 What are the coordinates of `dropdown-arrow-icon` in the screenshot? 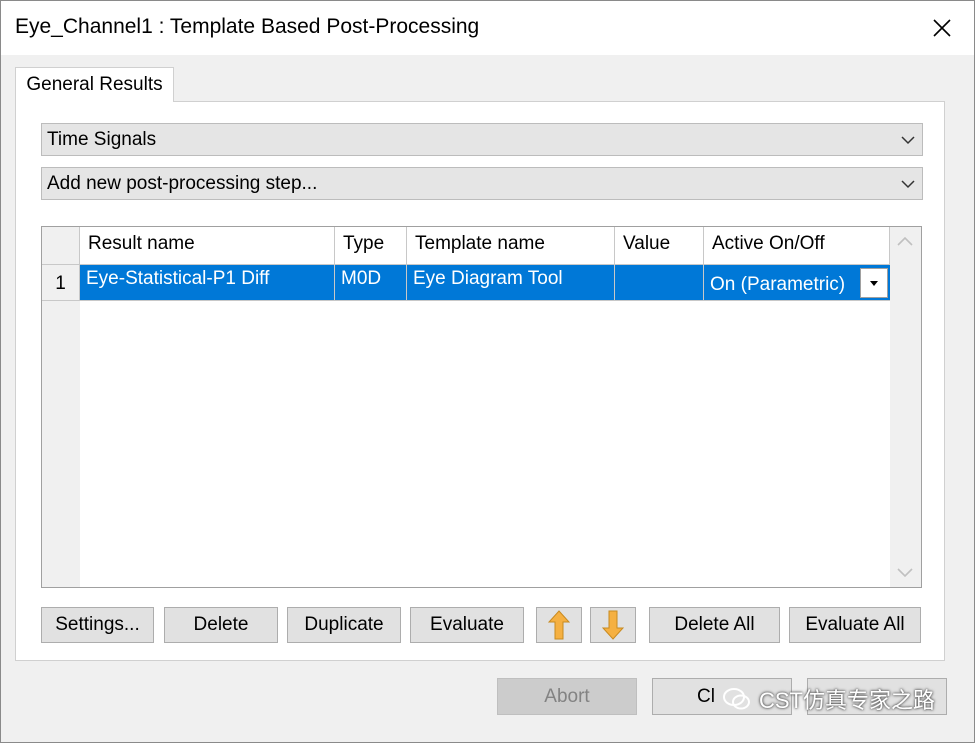 It's located at (874, 283).